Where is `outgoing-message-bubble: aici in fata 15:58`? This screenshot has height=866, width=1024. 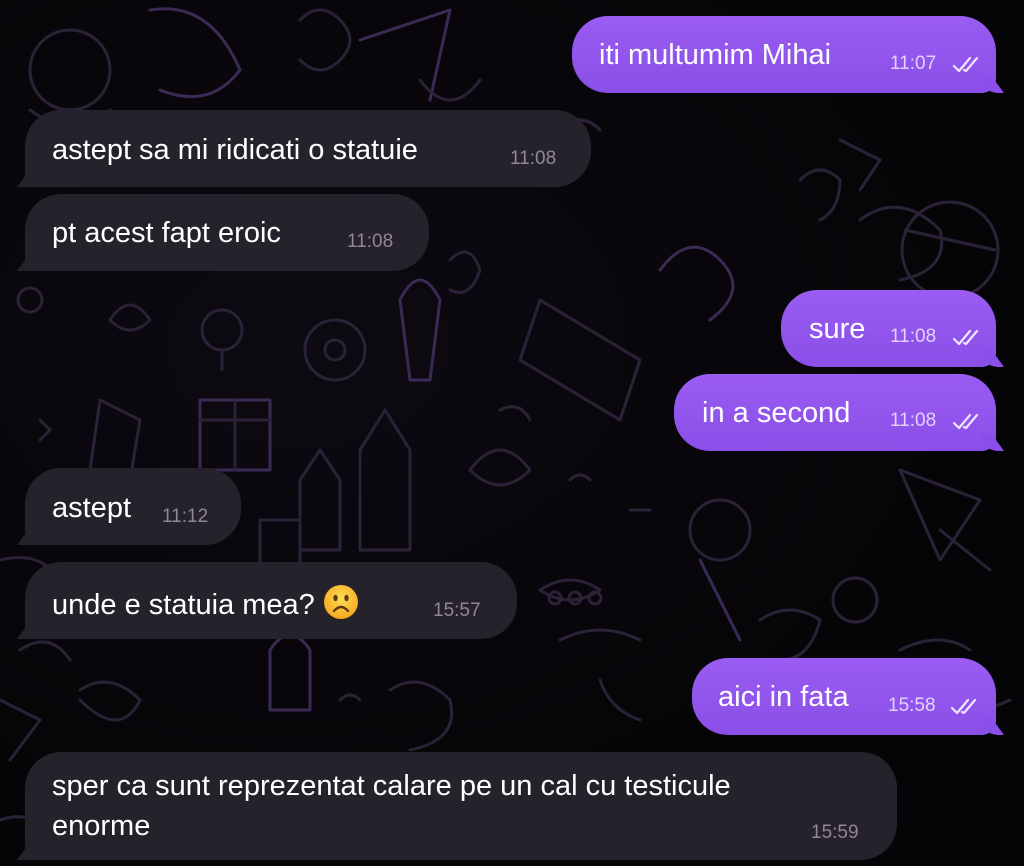 outgoing-message-bubble: aici in fata 15:58 is located at coordinates (844, 696).